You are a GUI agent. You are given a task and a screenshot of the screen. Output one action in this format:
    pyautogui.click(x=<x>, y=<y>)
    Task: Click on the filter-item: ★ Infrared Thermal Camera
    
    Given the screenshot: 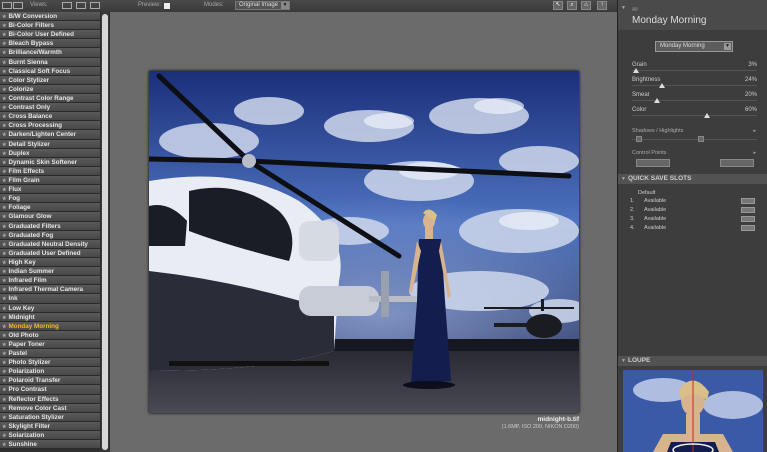 What is the action you would take?
    pyautogui.click(x=50, y=290)
    